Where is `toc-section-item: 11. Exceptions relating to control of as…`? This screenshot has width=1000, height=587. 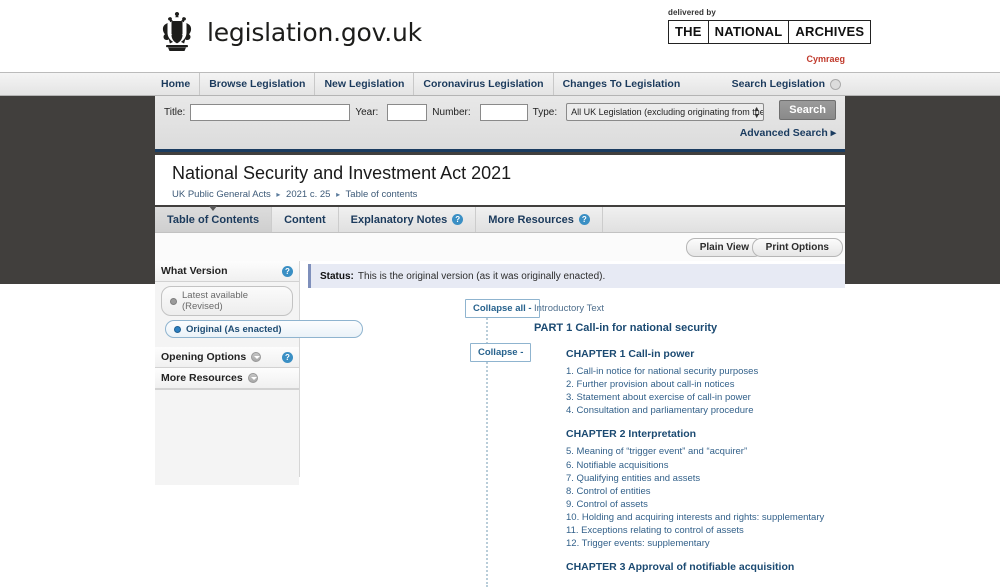
toc-section-item: 11. Exceptions relating to control of as… is located at coordinates (689, 530).